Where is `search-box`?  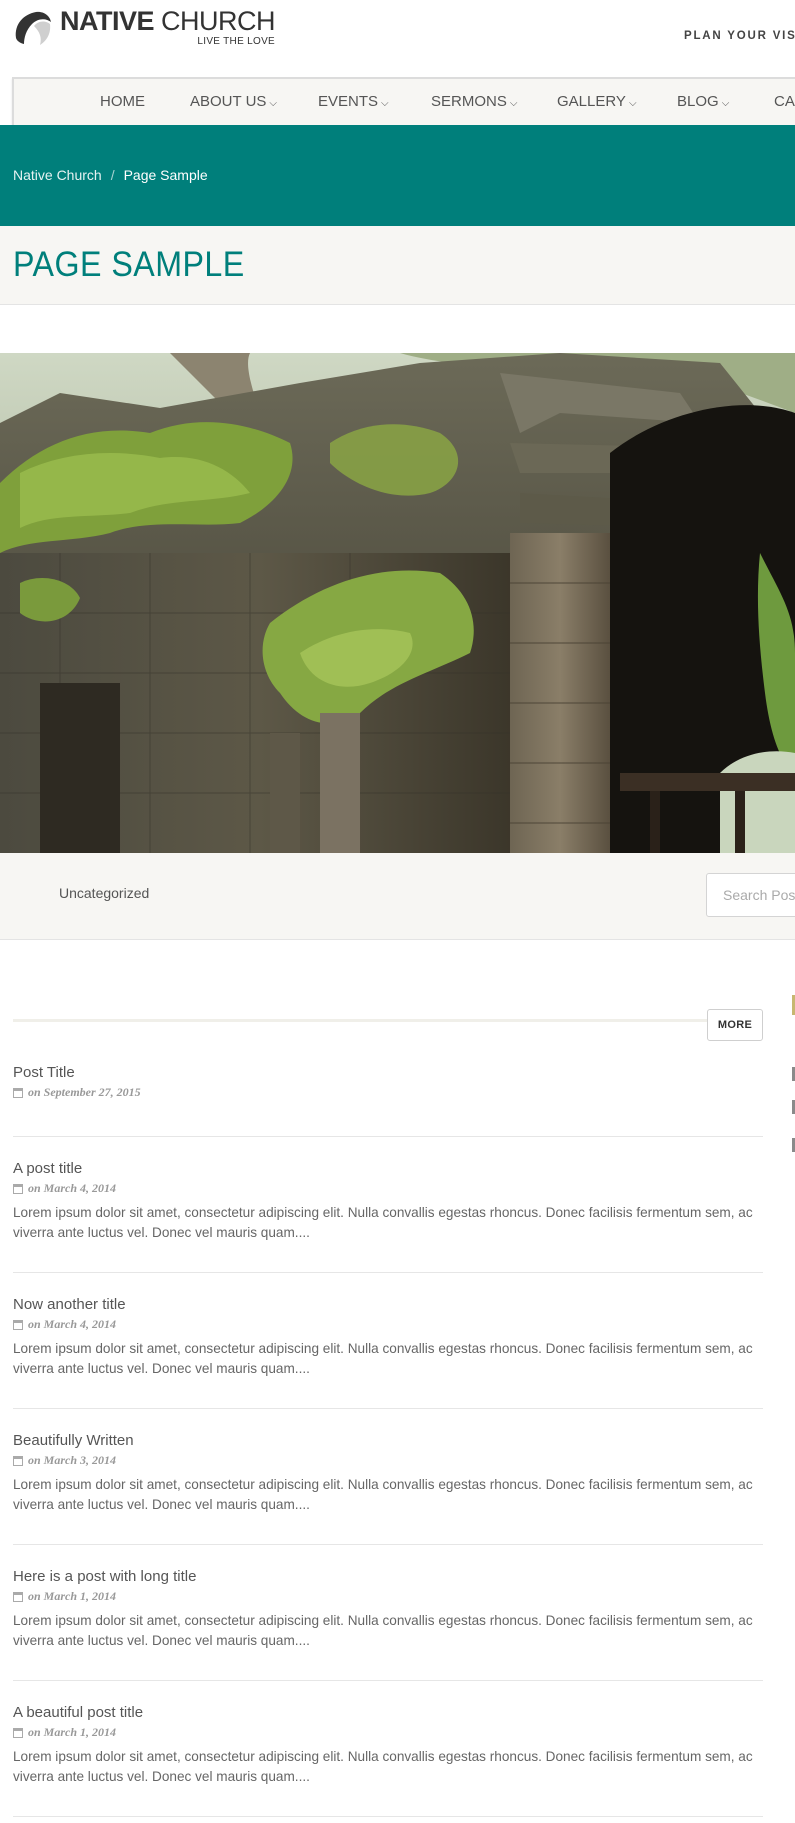 search-box is located at coordinates (750, 895).